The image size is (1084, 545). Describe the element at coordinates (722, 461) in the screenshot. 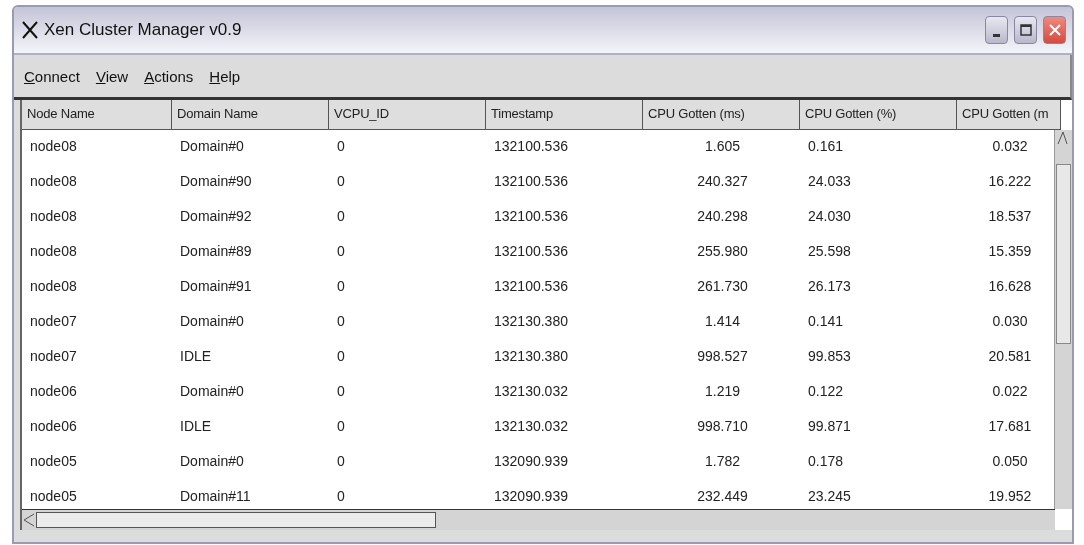

I see `table-cell-text: 1.782` at that location.